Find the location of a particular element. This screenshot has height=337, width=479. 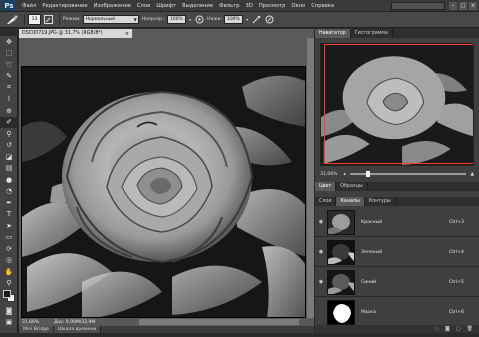

new-channel-icon: ▢ is located at coordinates (458, 329).